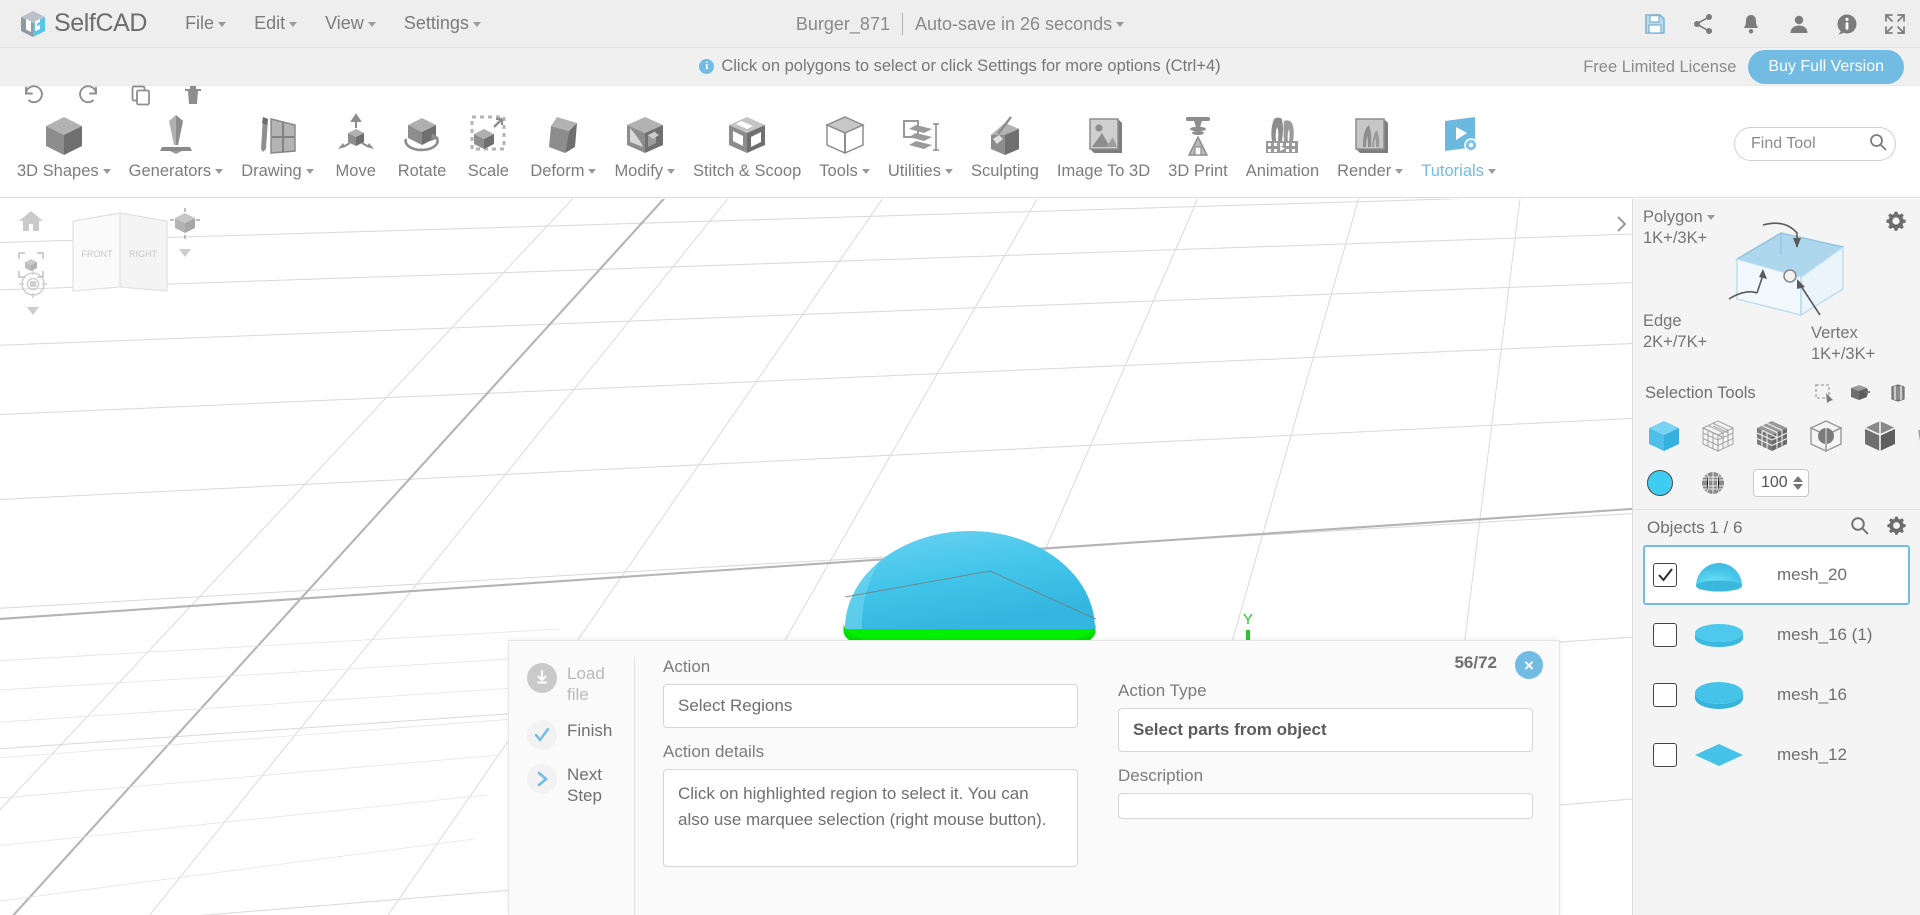  What do you see at coordinates (31, 223) in the screenshot?
I see `home-icon` at bounding box center [31, 223].